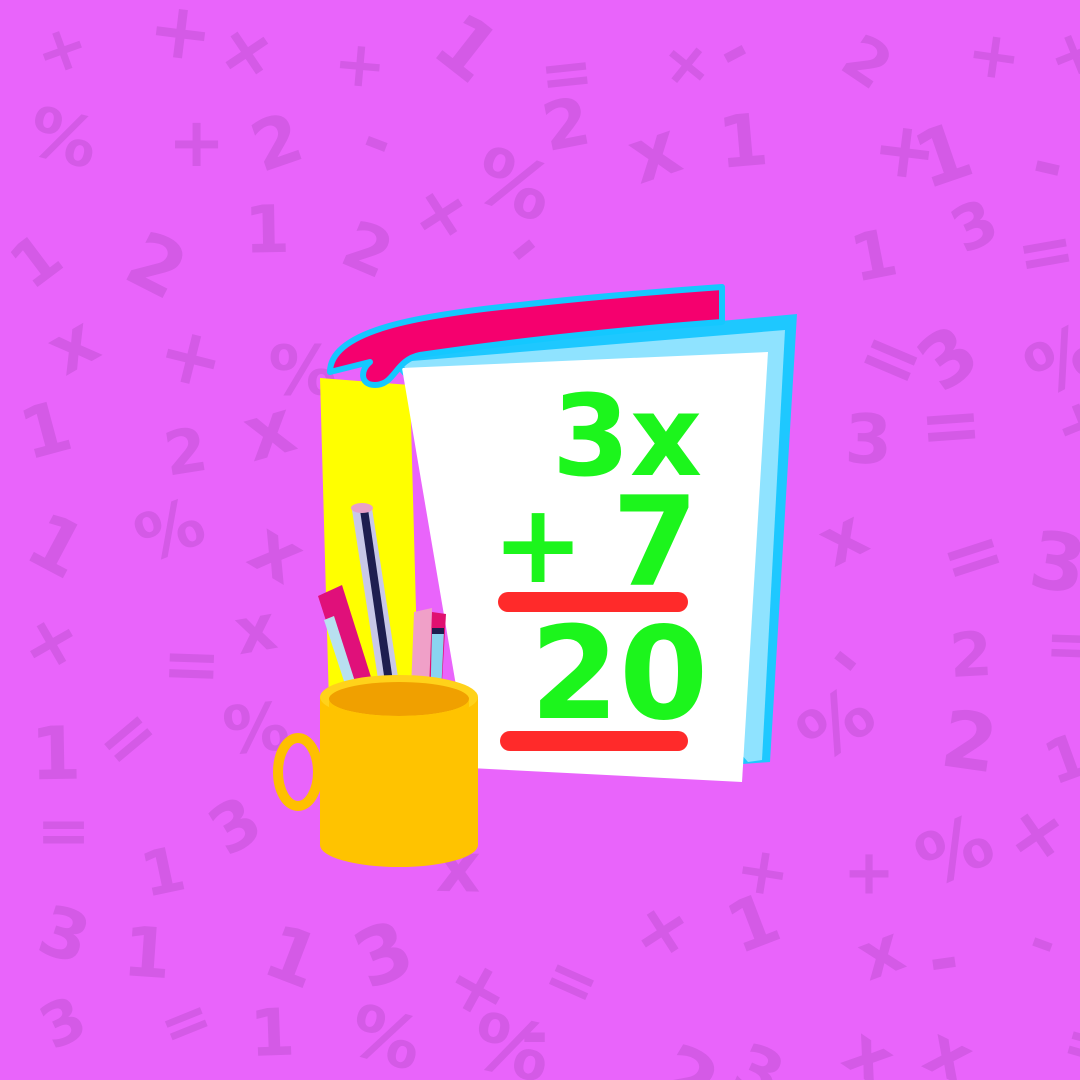 The height and width of the screenshot is (1080, 1080). What do you see at coordinates (594, 741) in the screenshot?
I see `equation-bar-bottom` at bounding box center [594, 741].